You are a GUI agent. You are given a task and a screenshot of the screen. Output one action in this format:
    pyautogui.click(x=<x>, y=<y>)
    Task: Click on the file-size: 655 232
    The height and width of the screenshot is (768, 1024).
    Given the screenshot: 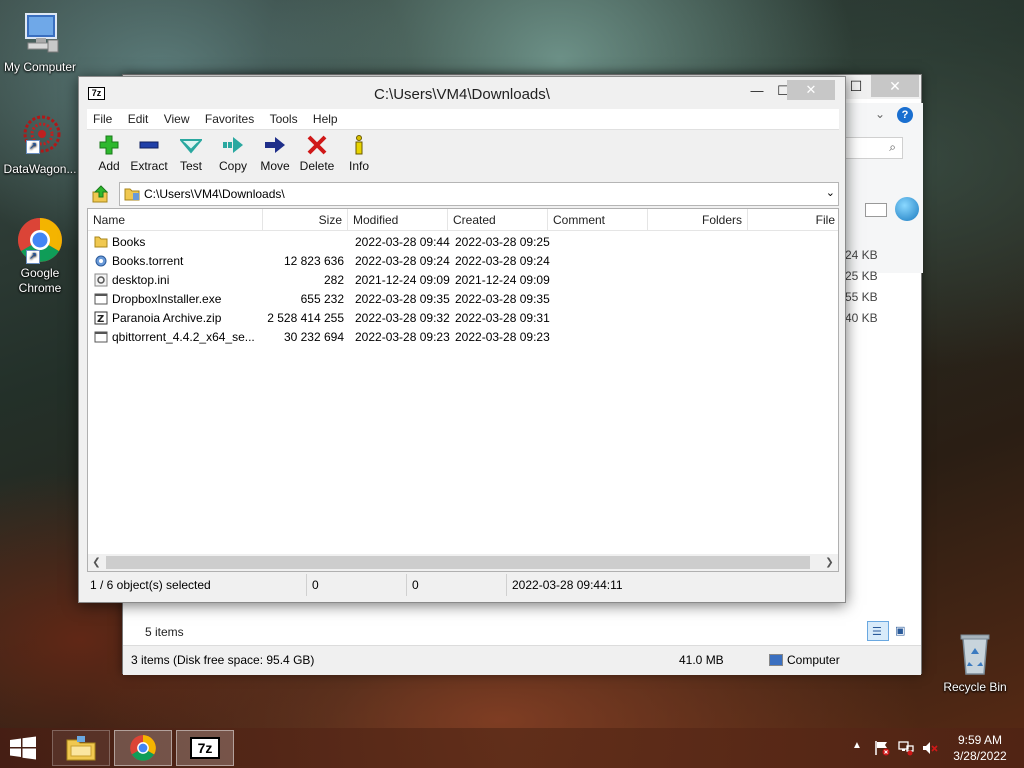 What is the action you would take?
    pyautogui.click(x=322, y=299)
    